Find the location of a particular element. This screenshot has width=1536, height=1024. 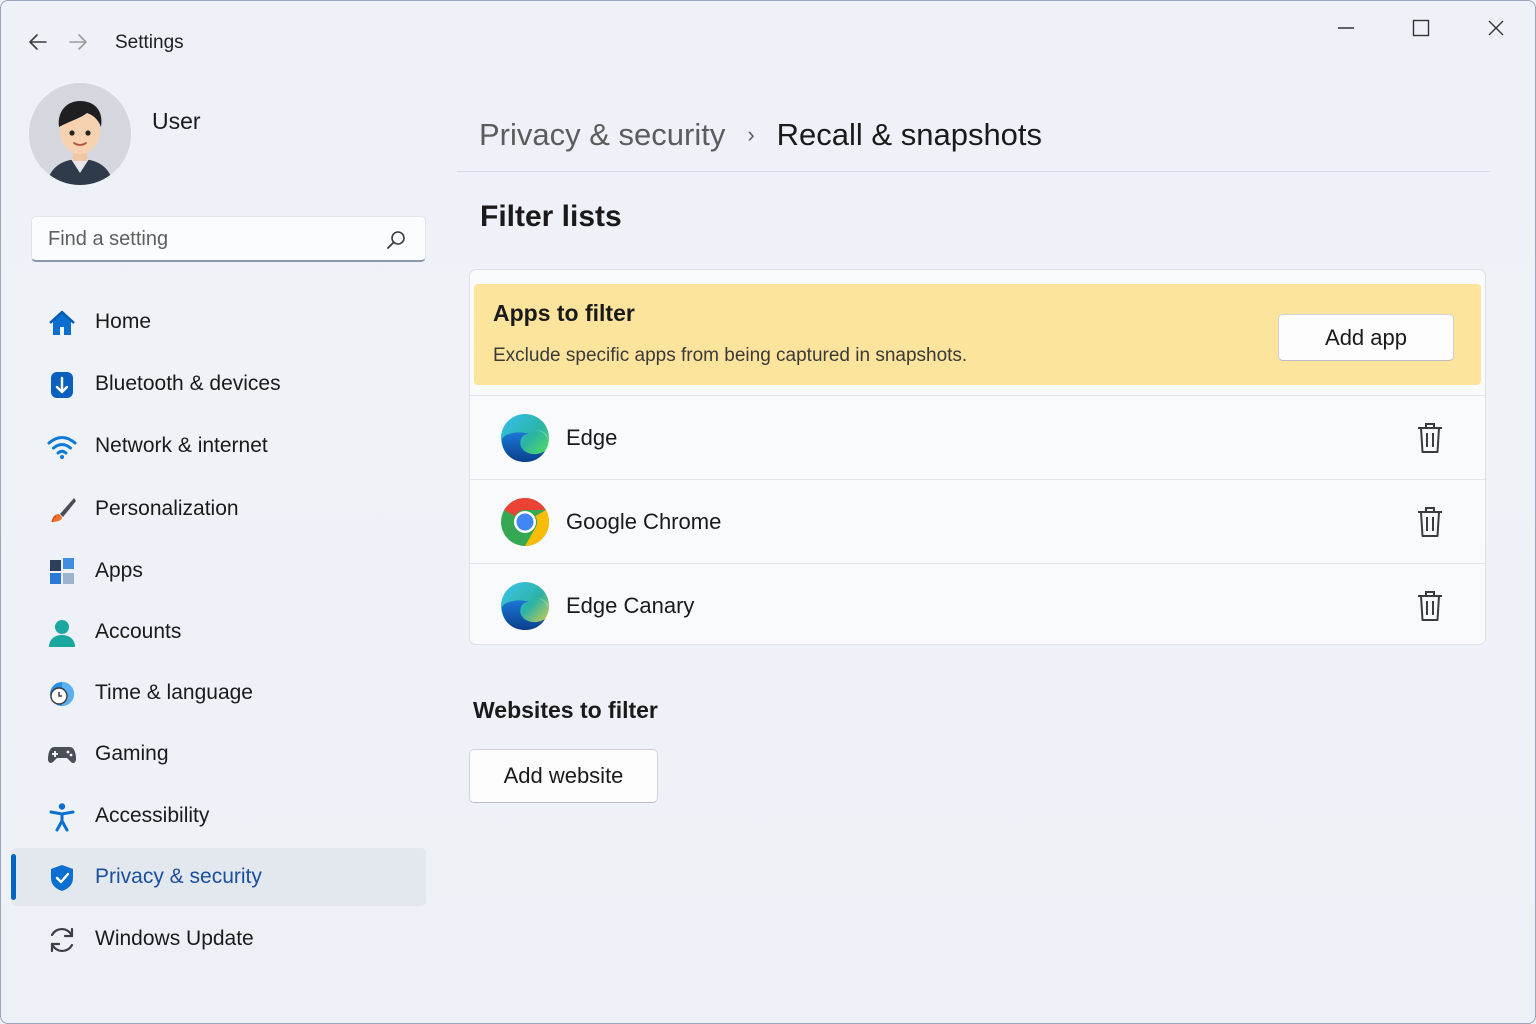

sidebar-item-privacy-security: Privacy & security is located at coordinates (218, 877).